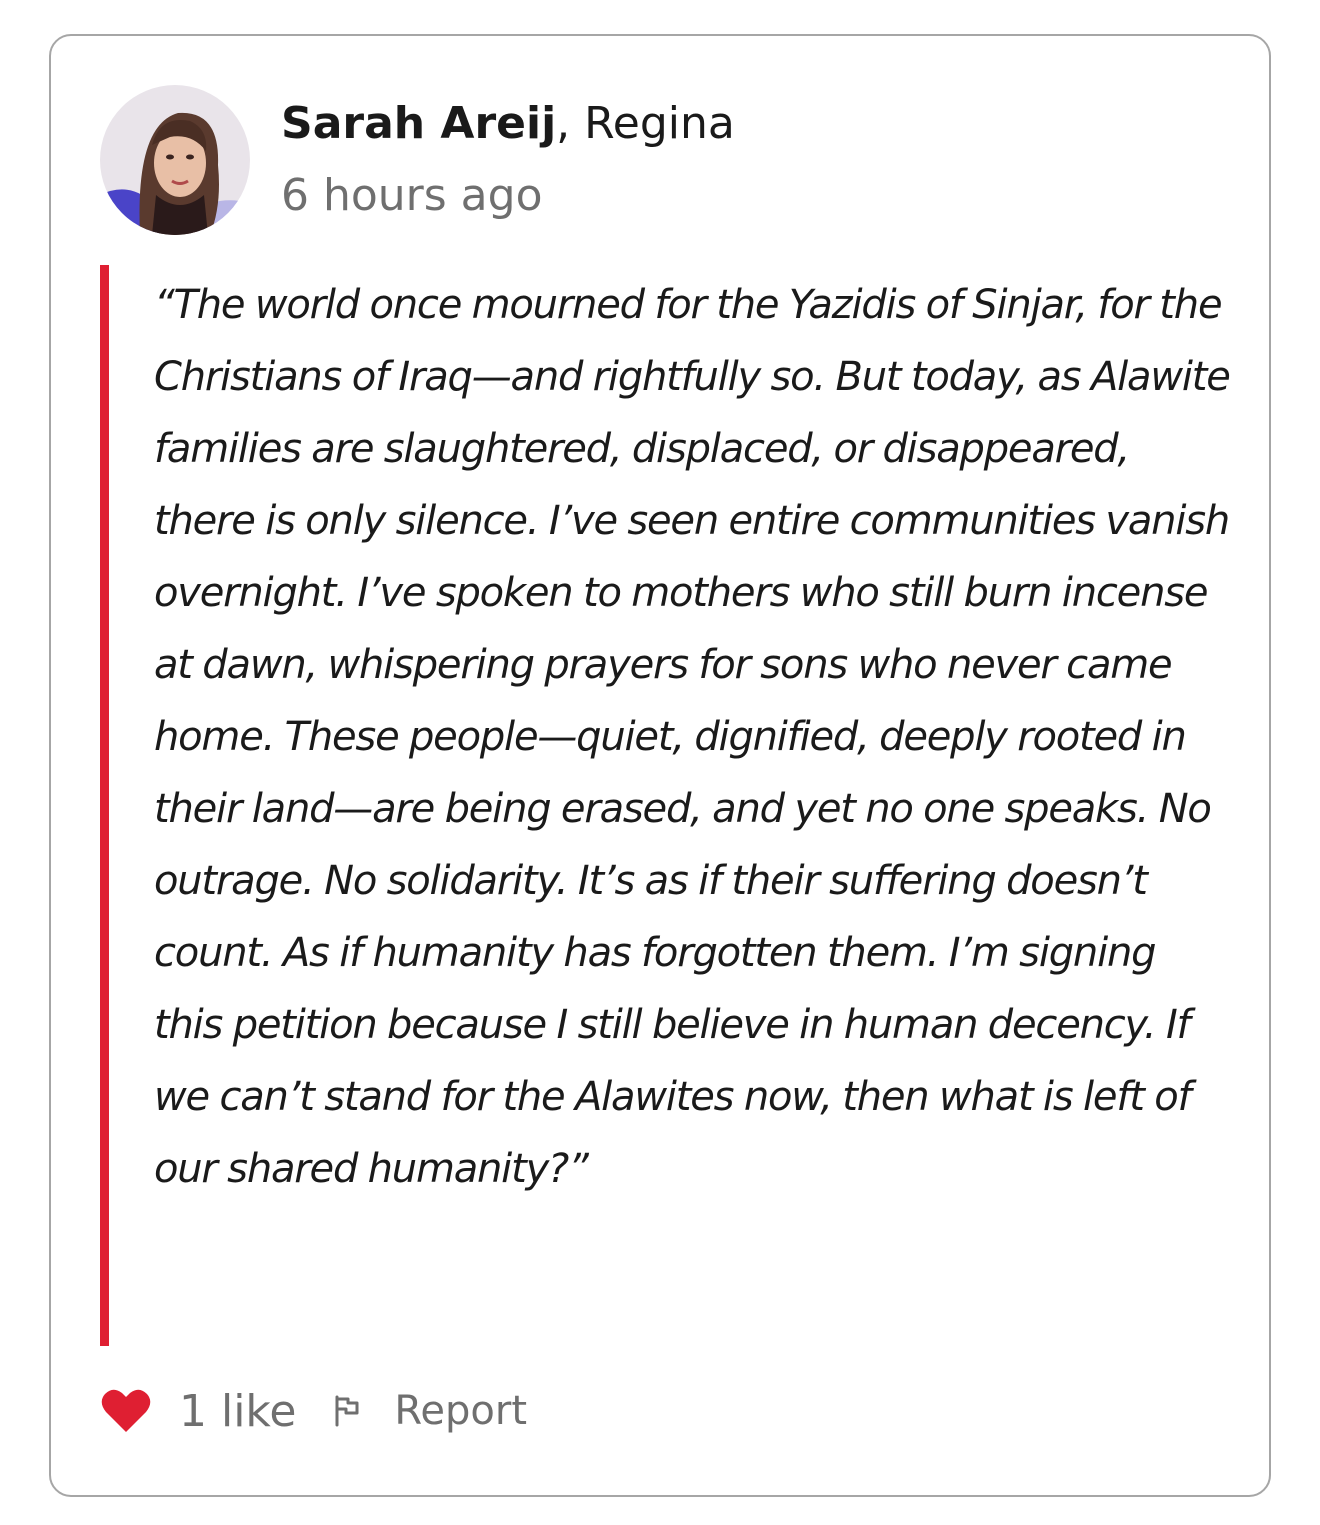  Describe the element at coordinates (238, 1411) in the screenshot. I see `likes-count: 1 like` at that location.